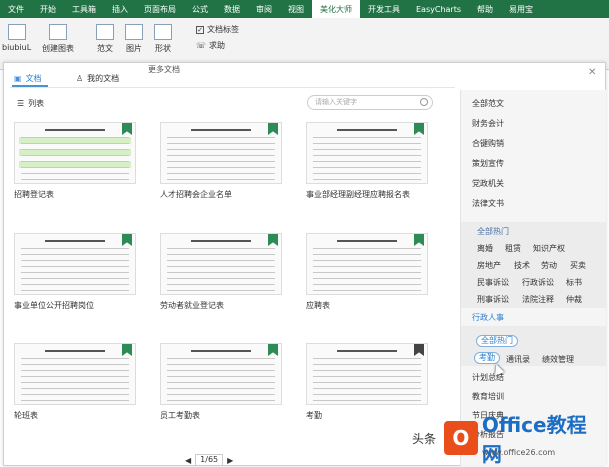  Describe the element at coordinates (488, 163) in the screenshot. I see `sidebar-category: 策划宣传` at that location.